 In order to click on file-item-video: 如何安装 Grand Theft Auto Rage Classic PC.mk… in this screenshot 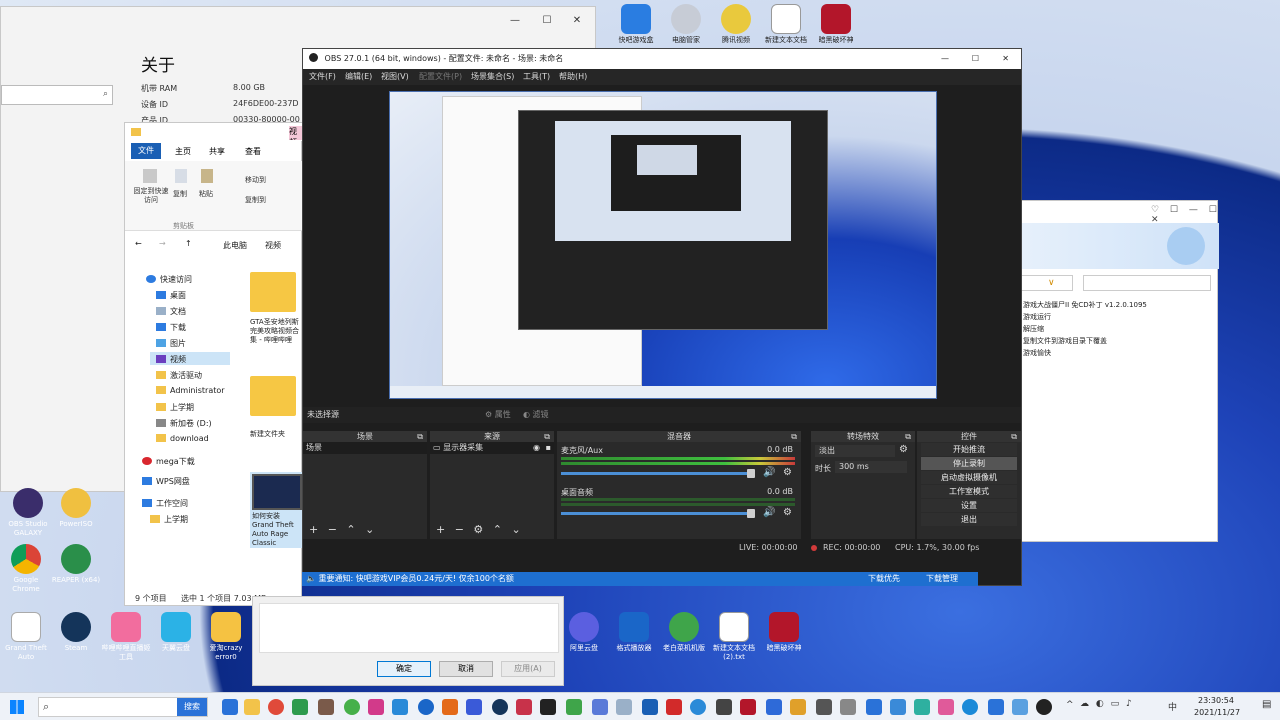, I will do `click(277, 510)`.